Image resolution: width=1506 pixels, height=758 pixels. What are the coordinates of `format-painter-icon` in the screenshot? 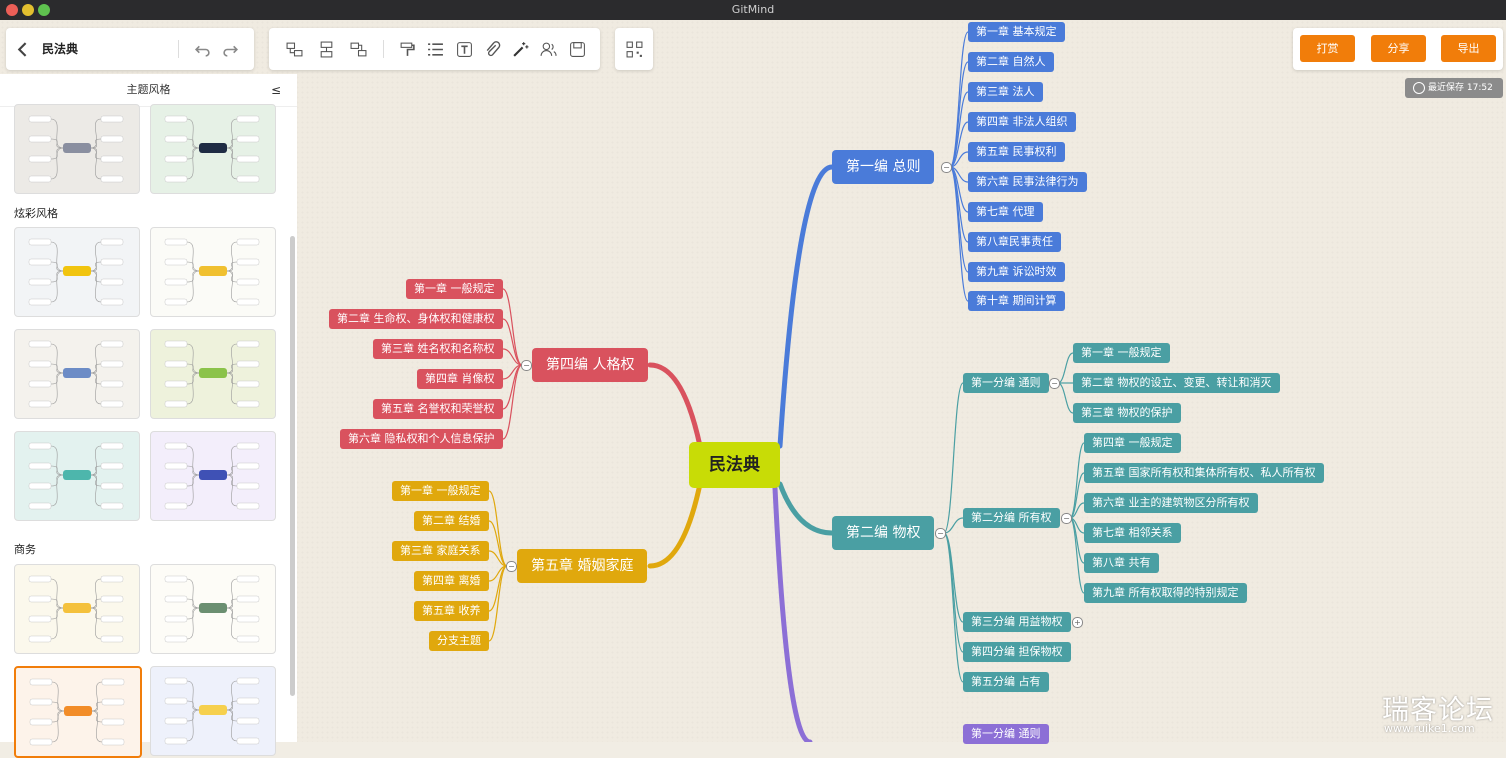 It's located at (407, 49).